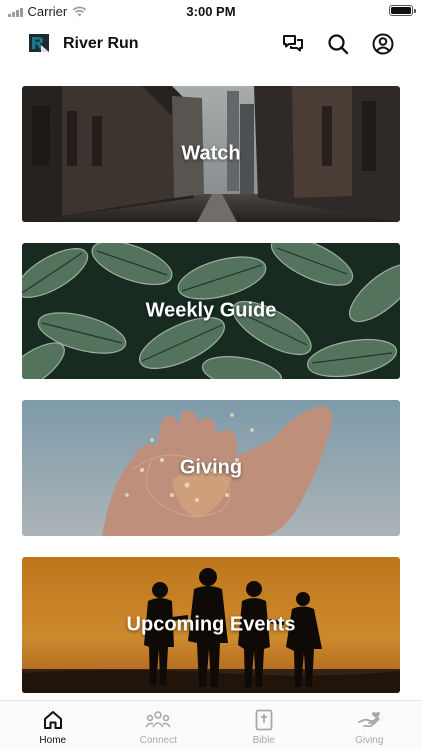 This screenshot has height=750, width=422. Describe the element at coordinates (39, 43) in the screenshot. I see `river-run-logo` at that location.